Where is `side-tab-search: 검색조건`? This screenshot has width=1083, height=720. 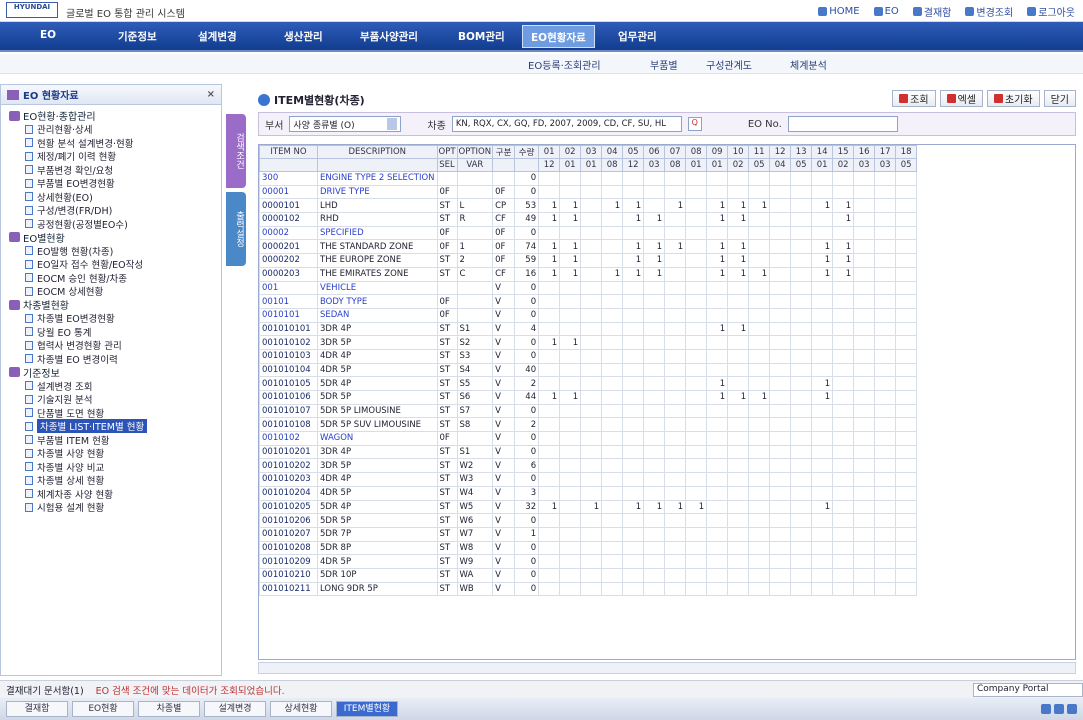 side-tab-search: 검색조건 is located at coordinates (236, 151).